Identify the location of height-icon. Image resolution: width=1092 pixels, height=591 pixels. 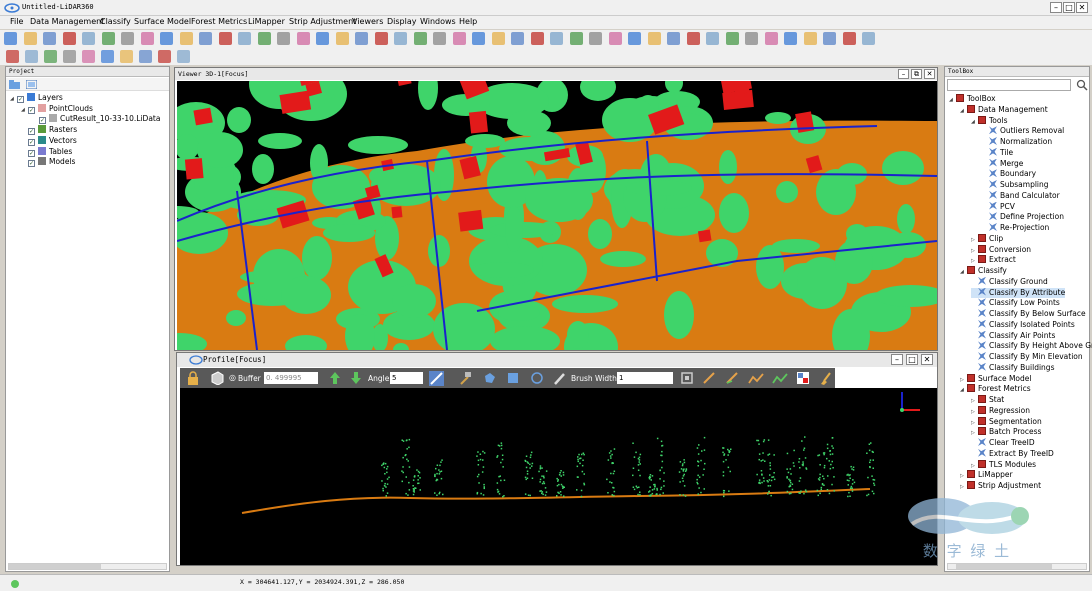
(673, 38).